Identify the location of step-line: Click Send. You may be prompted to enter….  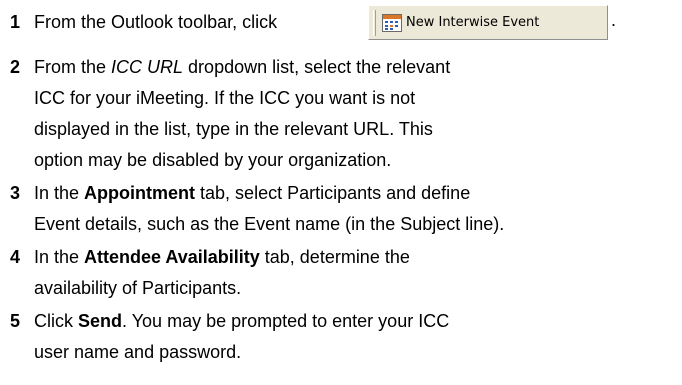
(242, 321).